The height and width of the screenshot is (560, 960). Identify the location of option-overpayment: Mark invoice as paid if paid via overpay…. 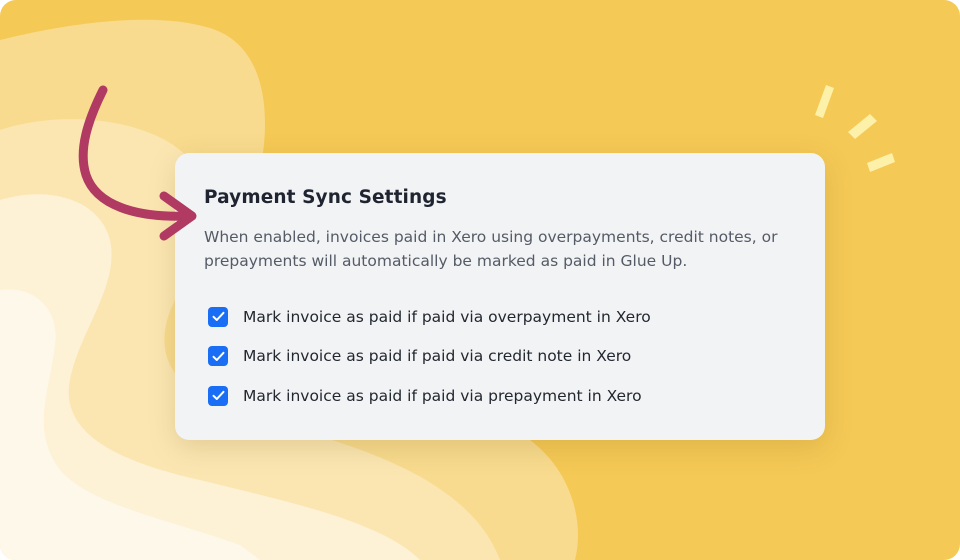
(500, 317).